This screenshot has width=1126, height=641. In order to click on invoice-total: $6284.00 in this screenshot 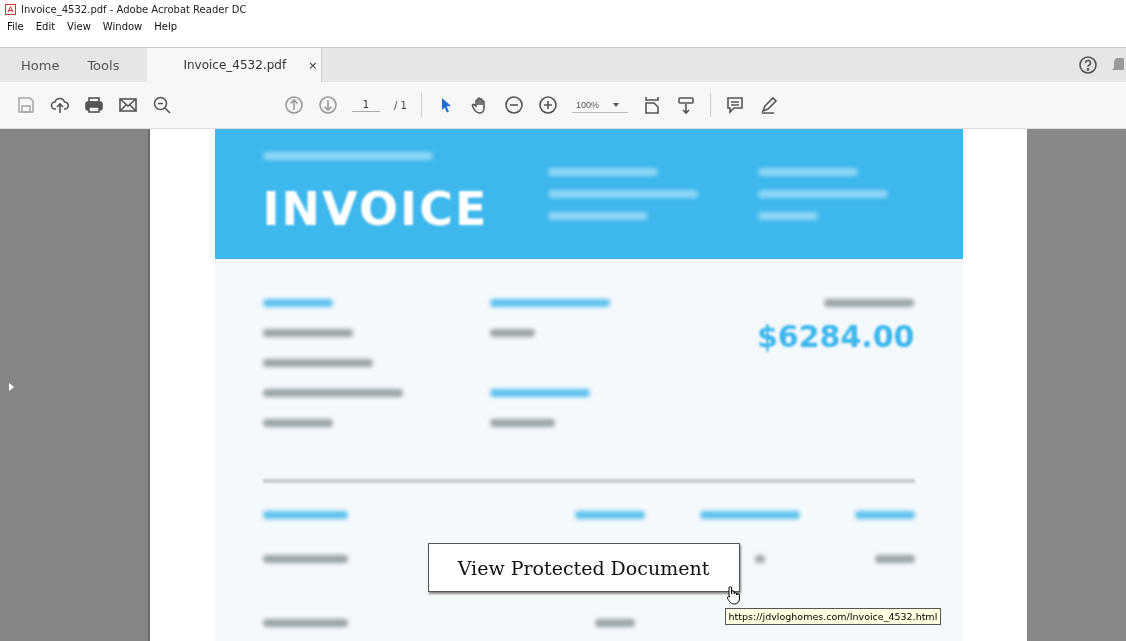, I will do `click(835, 336)`.